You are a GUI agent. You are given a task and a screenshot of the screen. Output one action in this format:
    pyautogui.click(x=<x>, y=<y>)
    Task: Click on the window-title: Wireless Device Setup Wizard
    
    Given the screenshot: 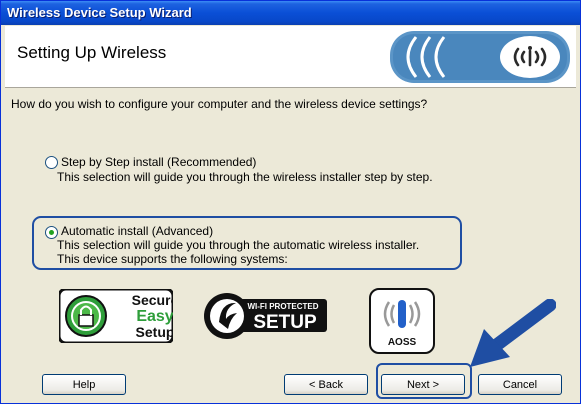 What is the action you would take?
    pyautogui.click(x=99, y=12)
    